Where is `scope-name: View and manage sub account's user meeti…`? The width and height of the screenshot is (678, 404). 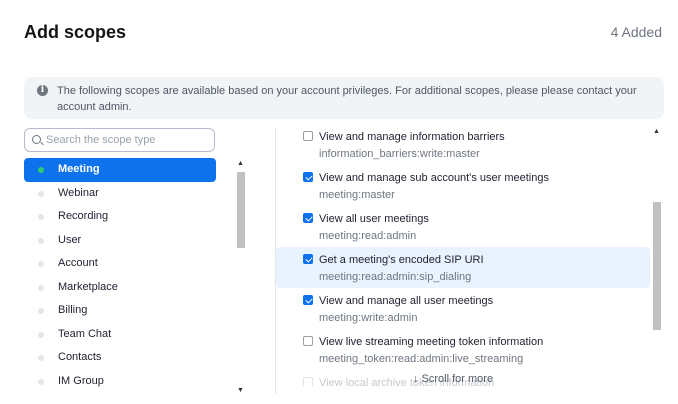
scope-name: View and manage sub account's user meeti… is located at coordinates (434, 178).